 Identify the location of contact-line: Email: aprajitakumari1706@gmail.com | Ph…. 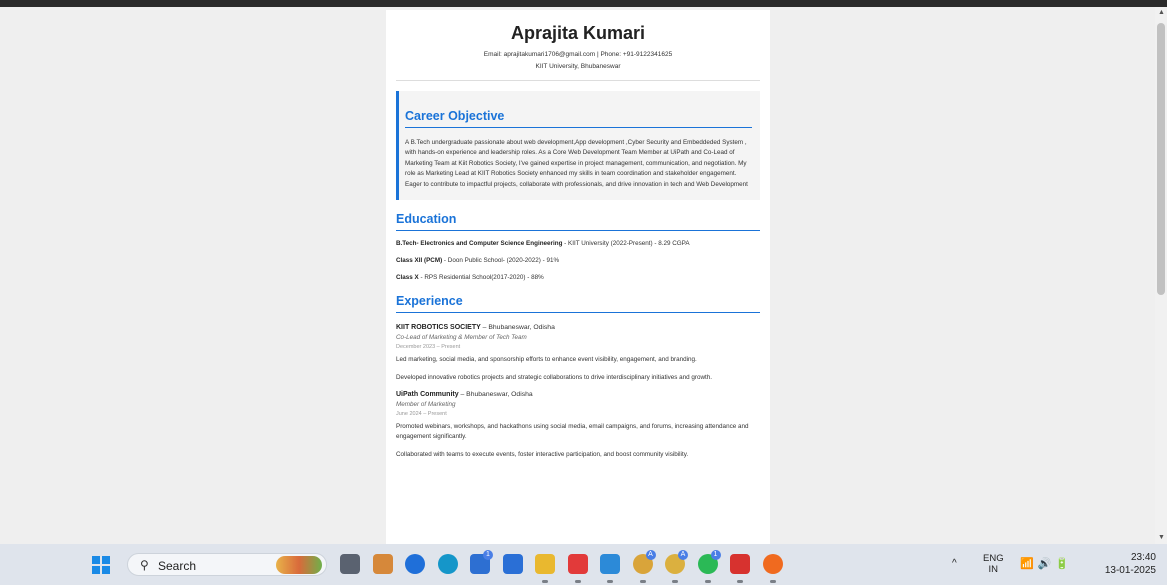
(578, 54).